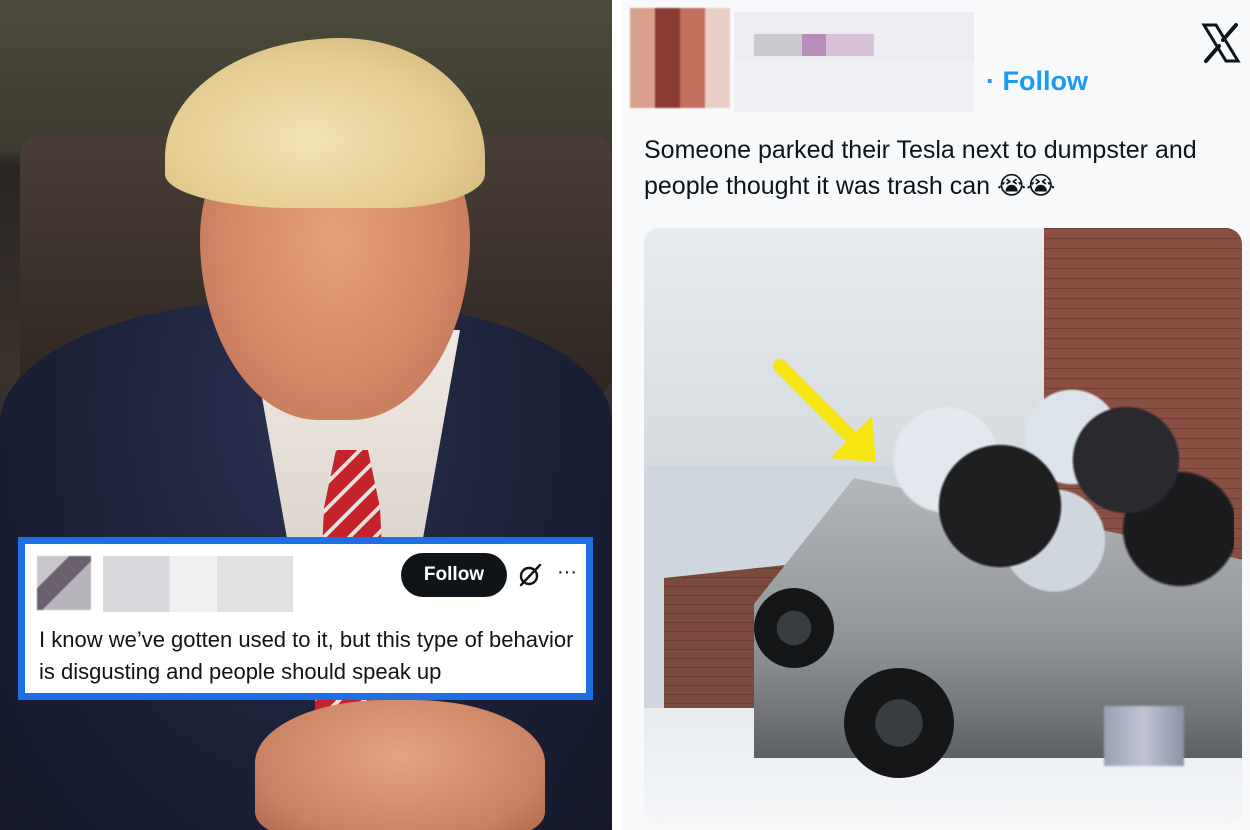 Image resolution: width=1250 pixels, height=830 pixels. Describe the element at coordinates (1144, 736) in the screenshot. I see `blurred-license-plate` at that location.